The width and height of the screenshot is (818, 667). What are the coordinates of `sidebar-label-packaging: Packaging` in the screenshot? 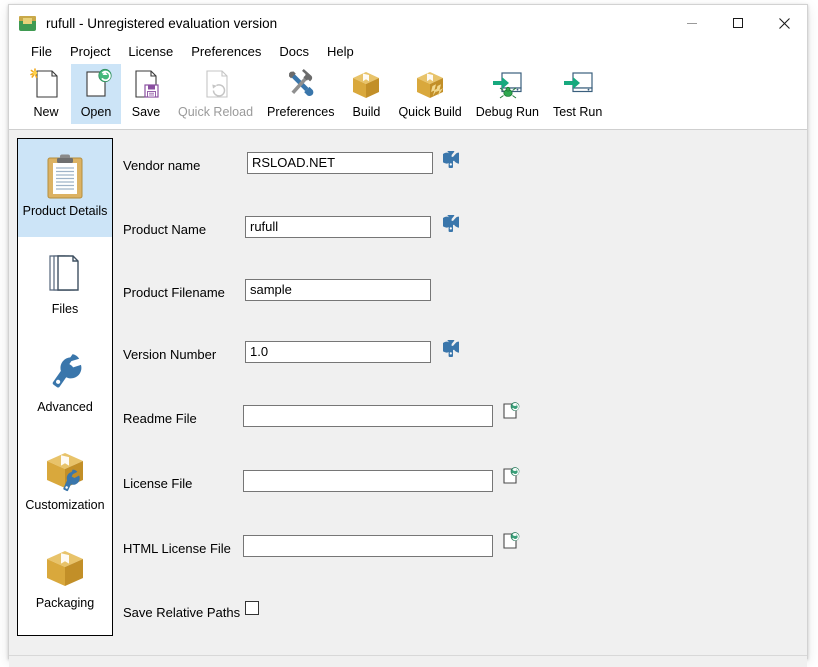 It's located at (65, 603).